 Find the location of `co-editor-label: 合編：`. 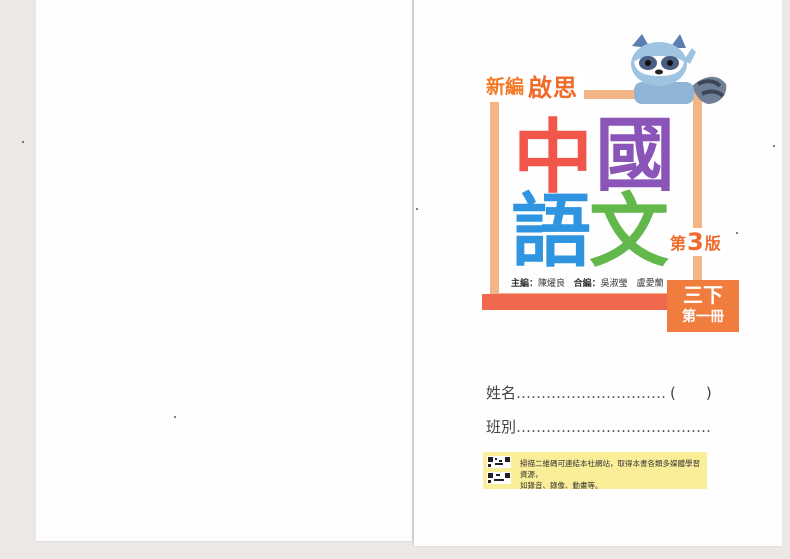

co-editor-label: 合編： is located at coordinates (587, 284).